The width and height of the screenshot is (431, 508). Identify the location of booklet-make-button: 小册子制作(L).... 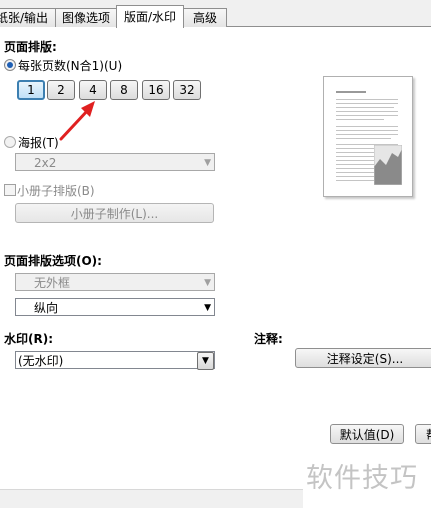
(114, 213).